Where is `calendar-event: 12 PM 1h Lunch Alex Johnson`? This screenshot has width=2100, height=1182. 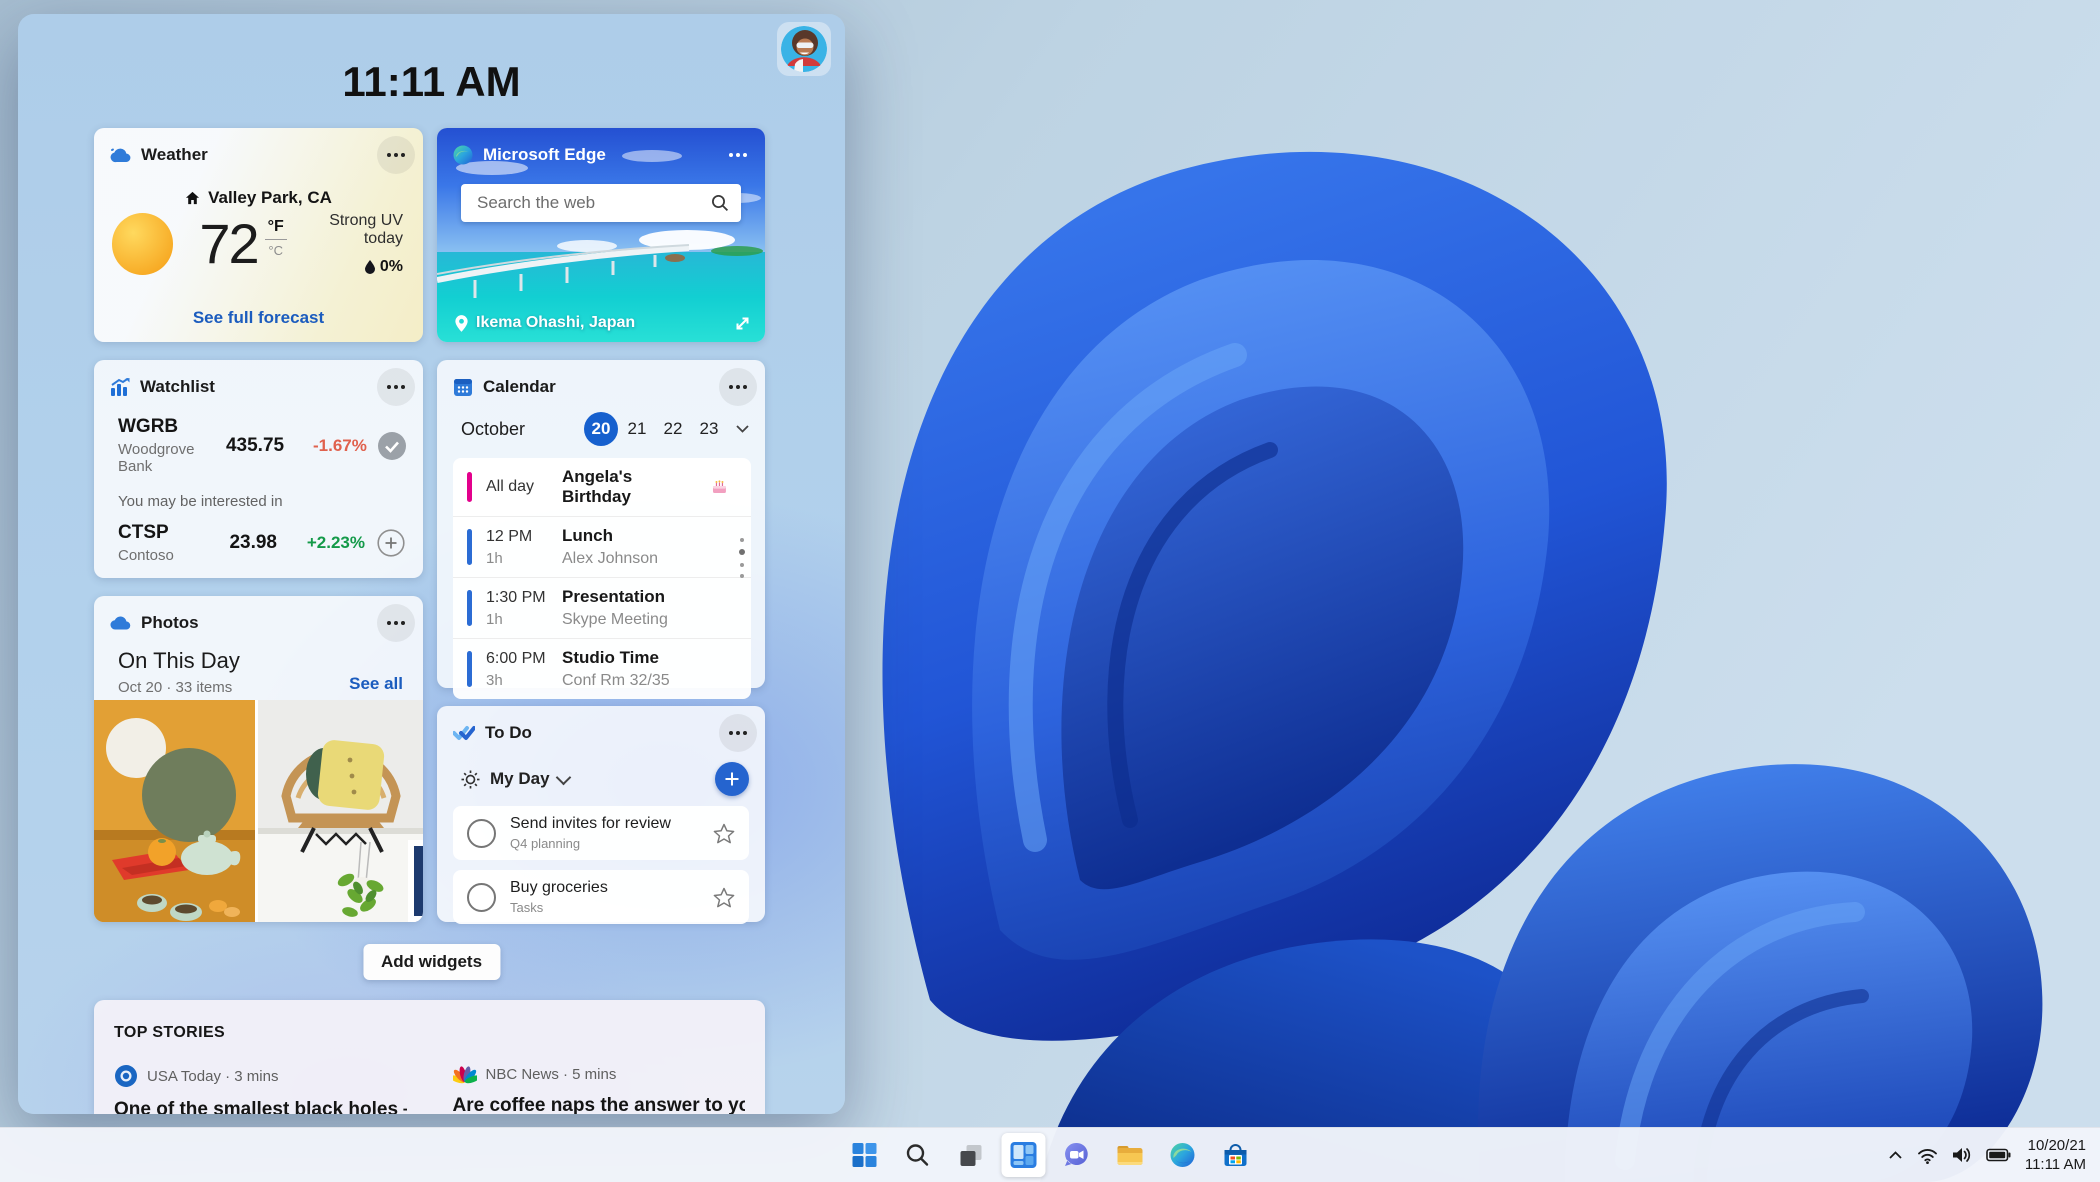 calendar-event: 12 PM 1h Lunch Alex Johnson is located at coordinates (602, 546).